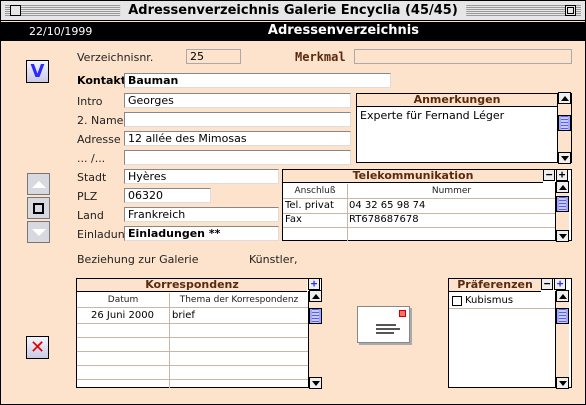 This screenshot has width=586, height=405. Describe the element at coordinates (92, 177) in the screenshot. I see `stadt-label: Stadt` at that location.